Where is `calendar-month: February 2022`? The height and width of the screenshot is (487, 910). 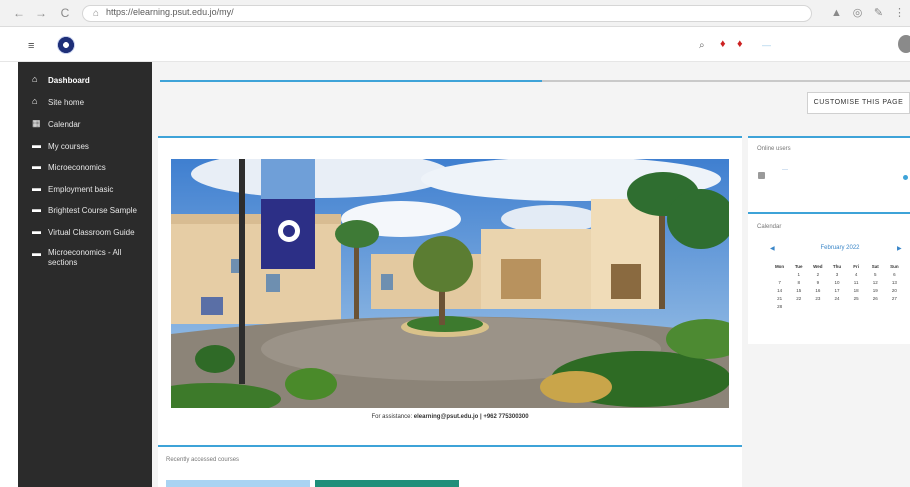
calendar-month: February 2022 is located at coordinates (840, 248).